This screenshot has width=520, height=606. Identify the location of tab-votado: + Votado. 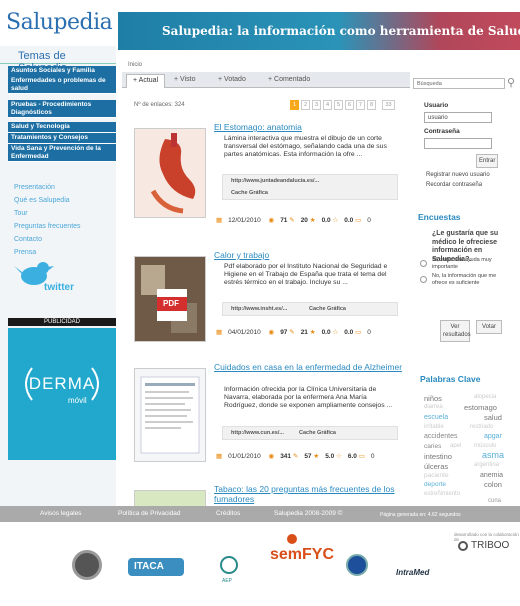
(232, 79).